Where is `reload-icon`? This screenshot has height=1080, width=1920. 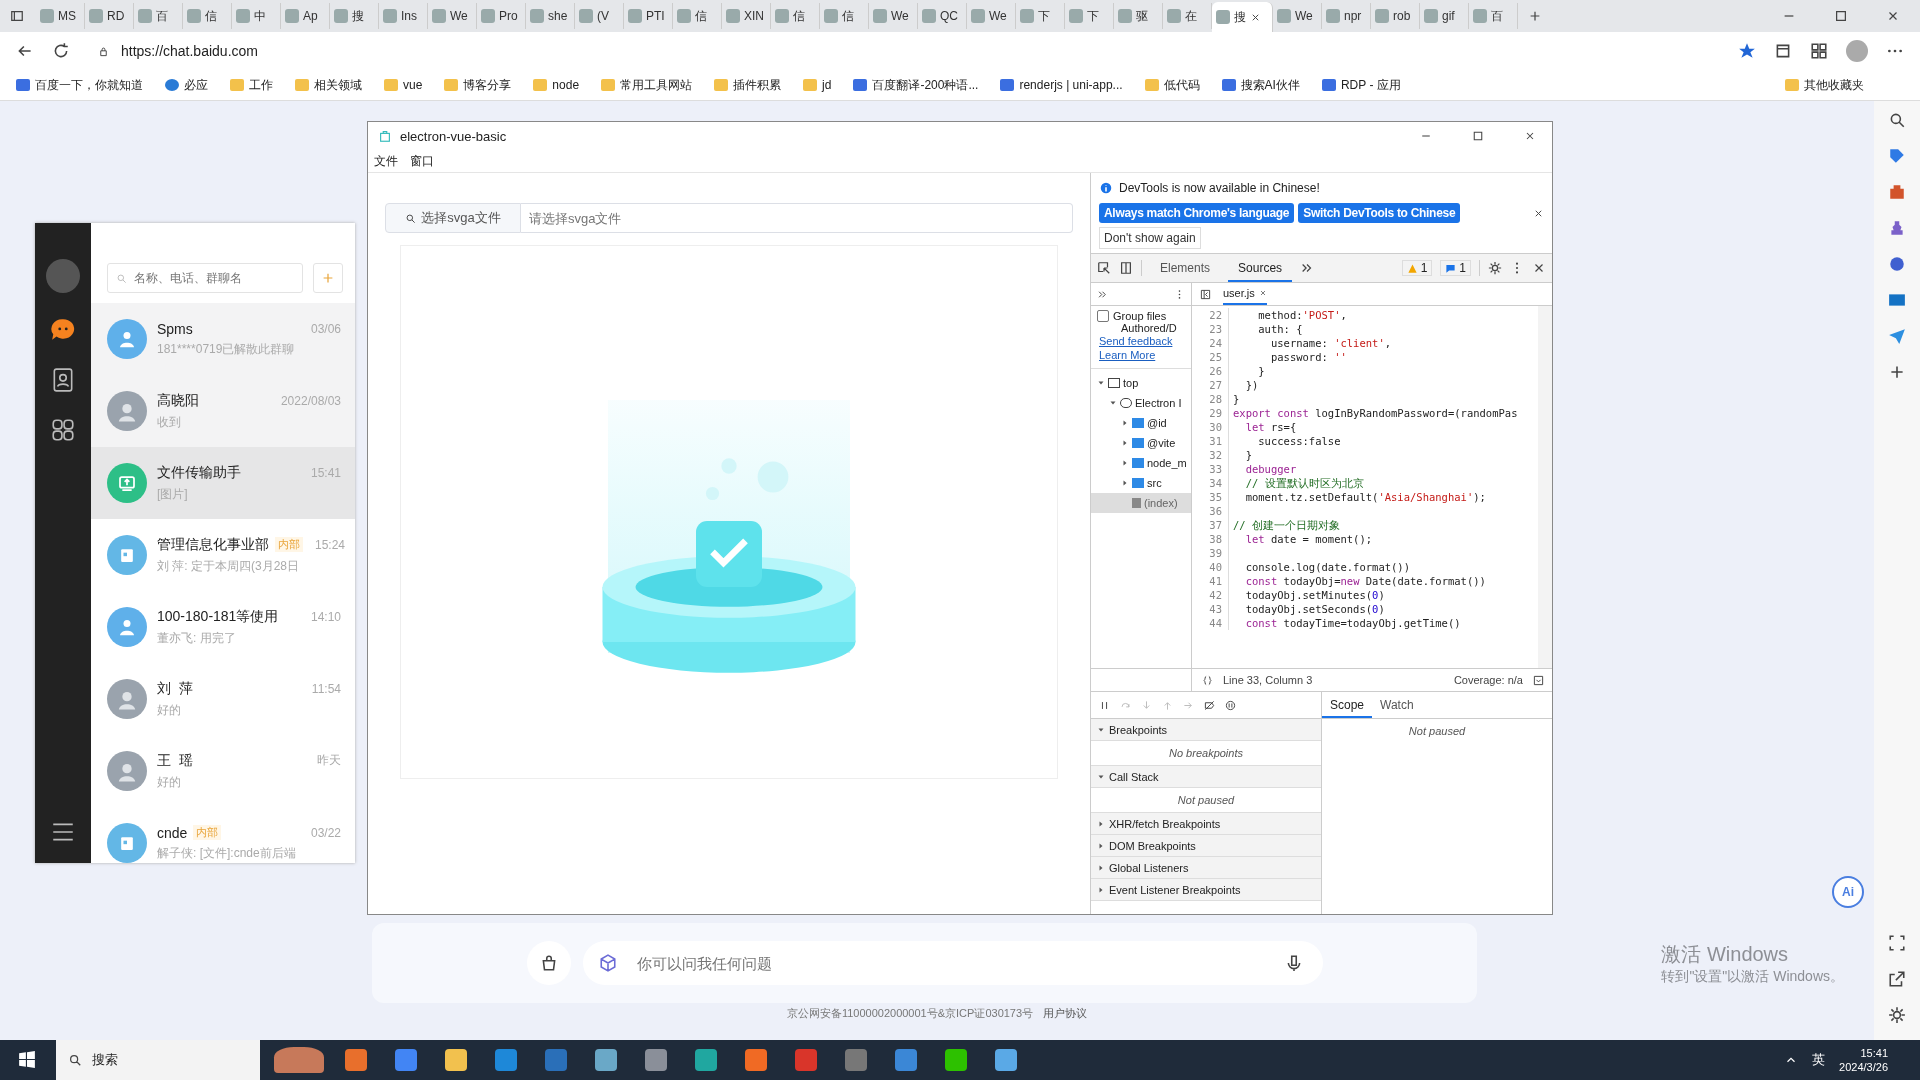
reload-icon is located at coordinates (61, 51).